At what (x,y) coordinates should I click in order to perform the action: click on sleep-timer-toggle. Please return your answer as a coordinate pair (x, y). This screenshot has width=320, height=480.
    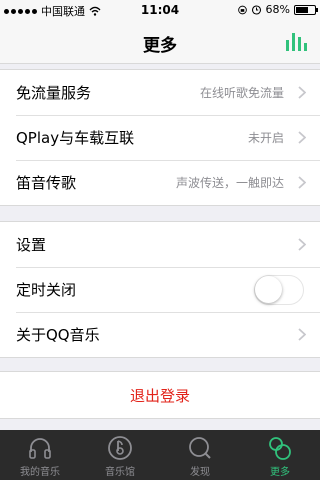
    Looking at the image, I should click on (279, 289).